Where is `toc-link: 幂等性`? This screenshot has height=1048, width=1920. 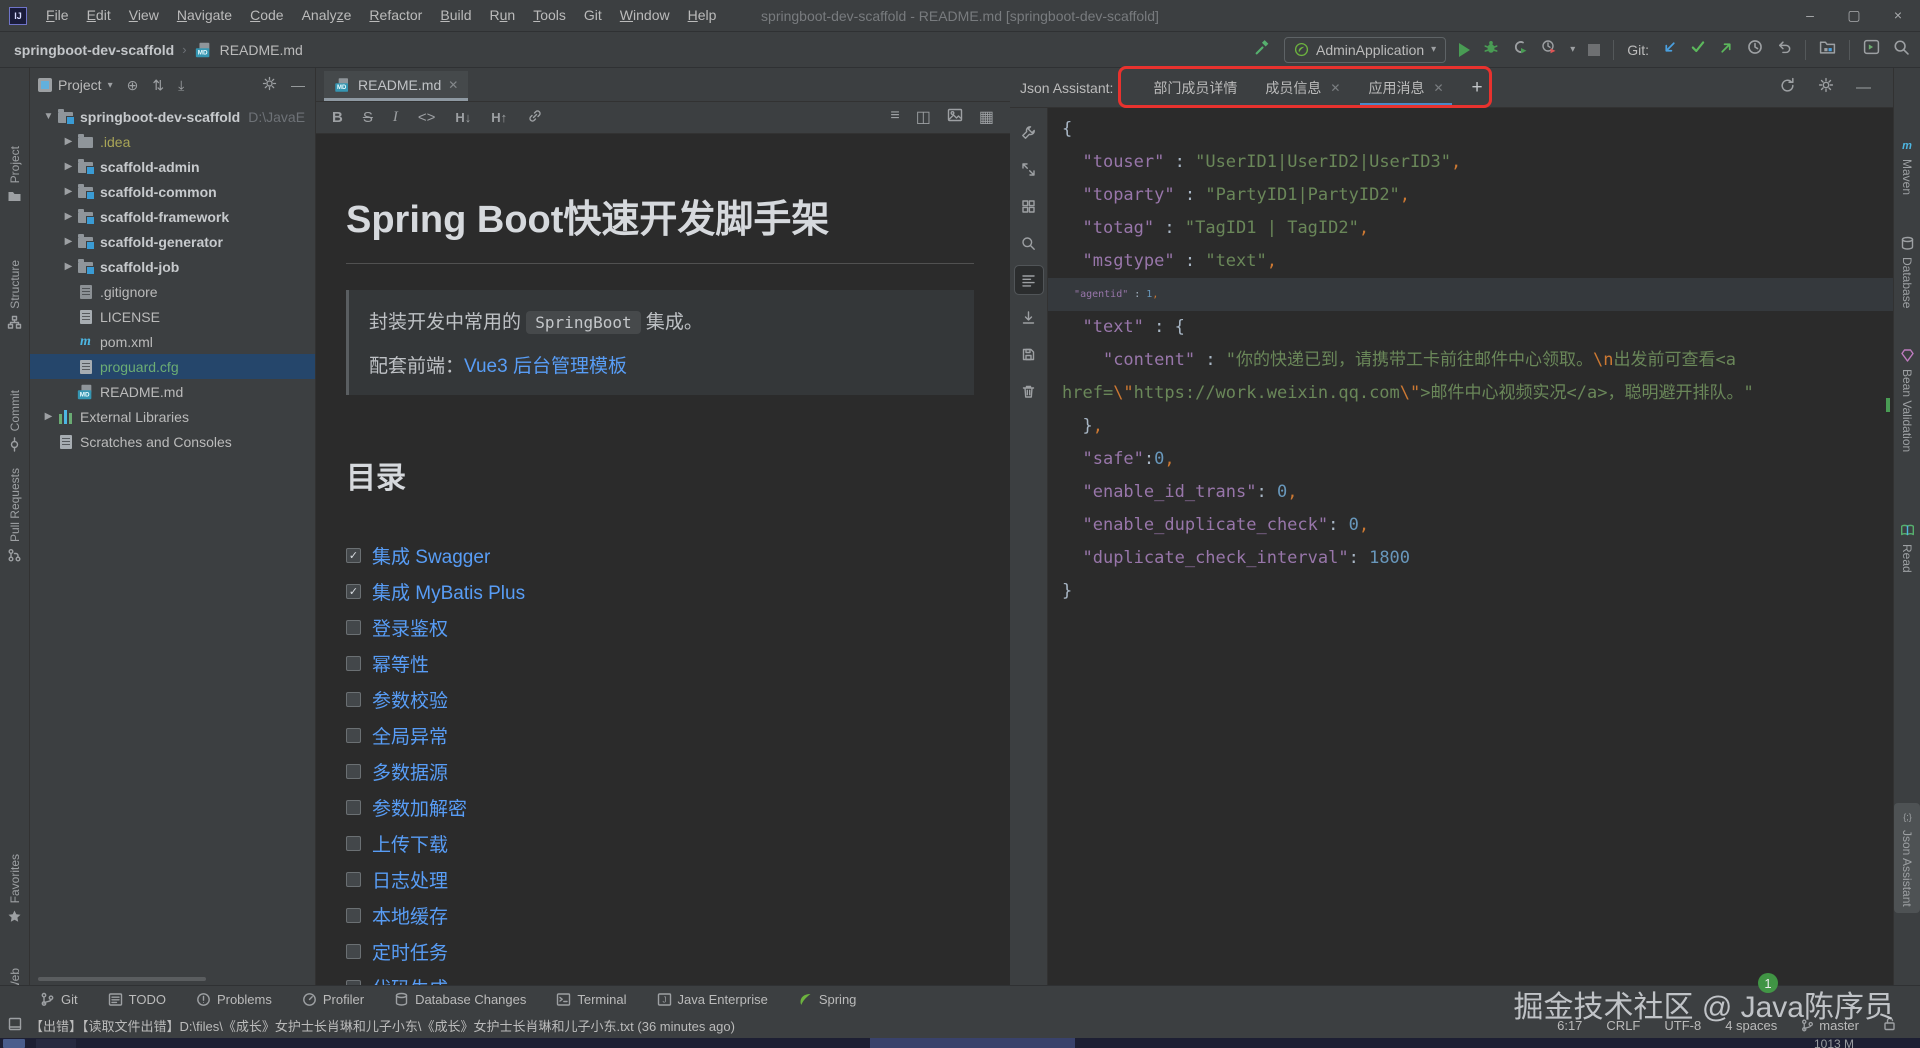
toc-link: 幂等性 is located at coordinates (400, 663).